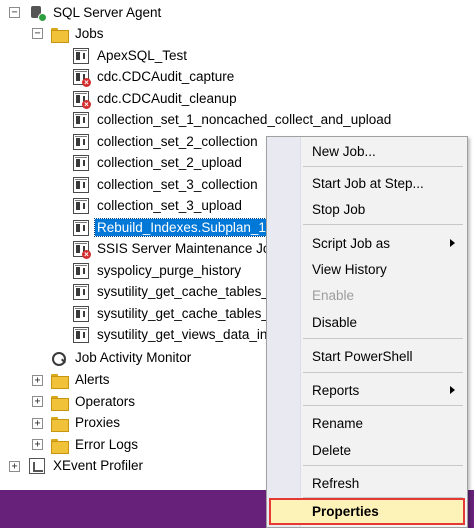 The width and height of the screenshot is (474, 528). What do you see at coordinates (38, 13) in the screenshot?
I see `sql-agent-icon` at bounding box center [38, 13].